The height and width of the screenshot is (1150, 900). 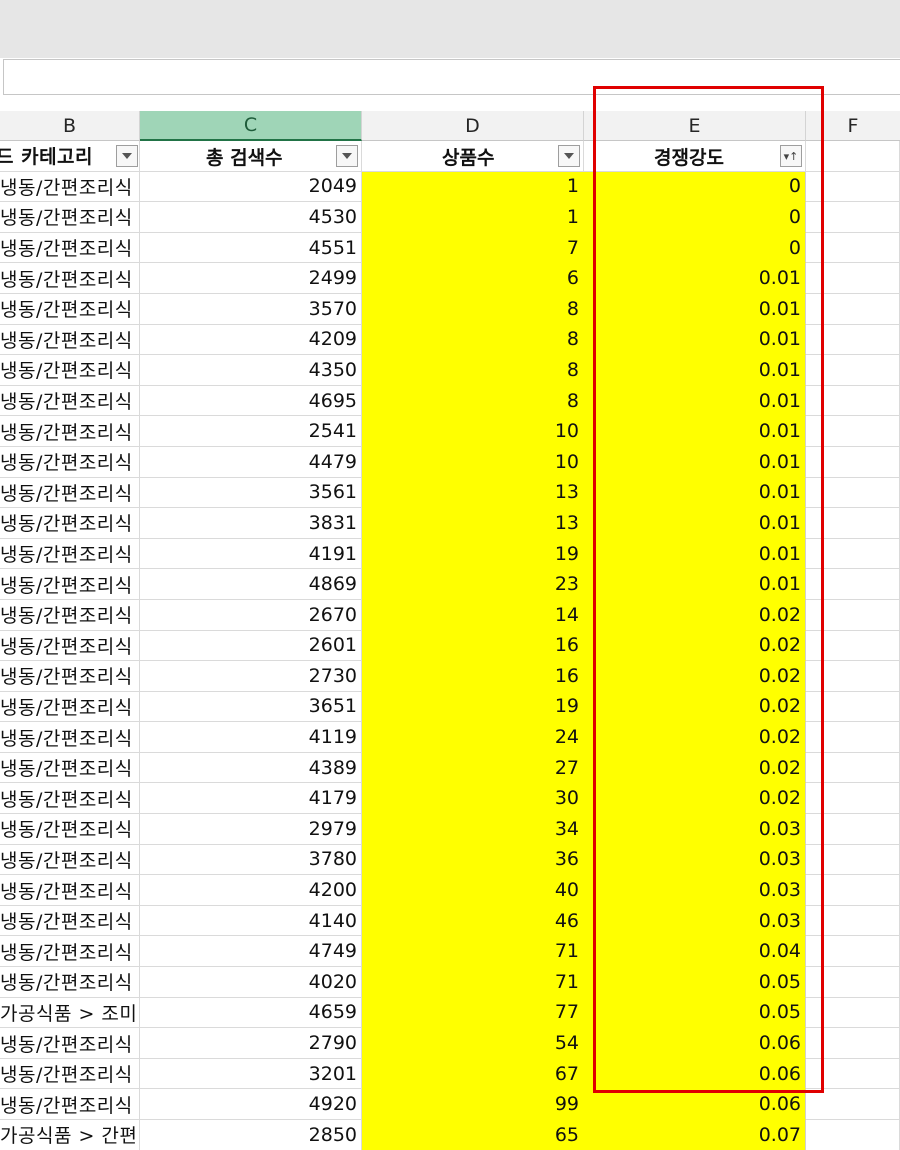 I want to click on product-count-cell: 13, so click(x=473, y=523).